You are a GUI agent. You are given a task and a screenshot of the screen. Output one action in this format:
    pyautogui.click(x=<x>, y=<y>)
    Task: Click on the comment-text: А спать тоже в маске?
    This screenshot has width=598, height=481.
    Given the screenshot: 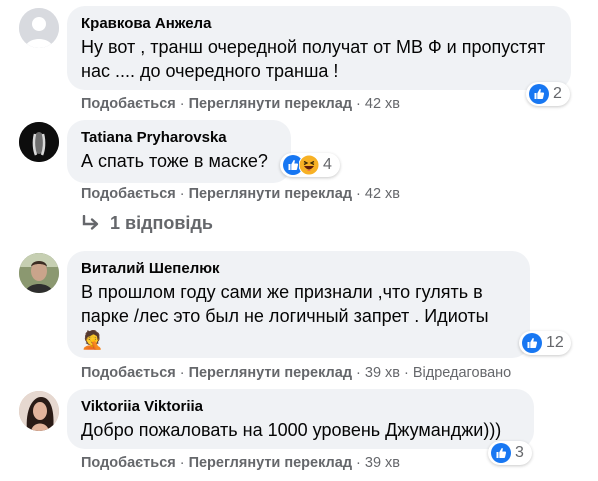 What is the action you would take?
    pyautogui.click(x=174, y=161)
    